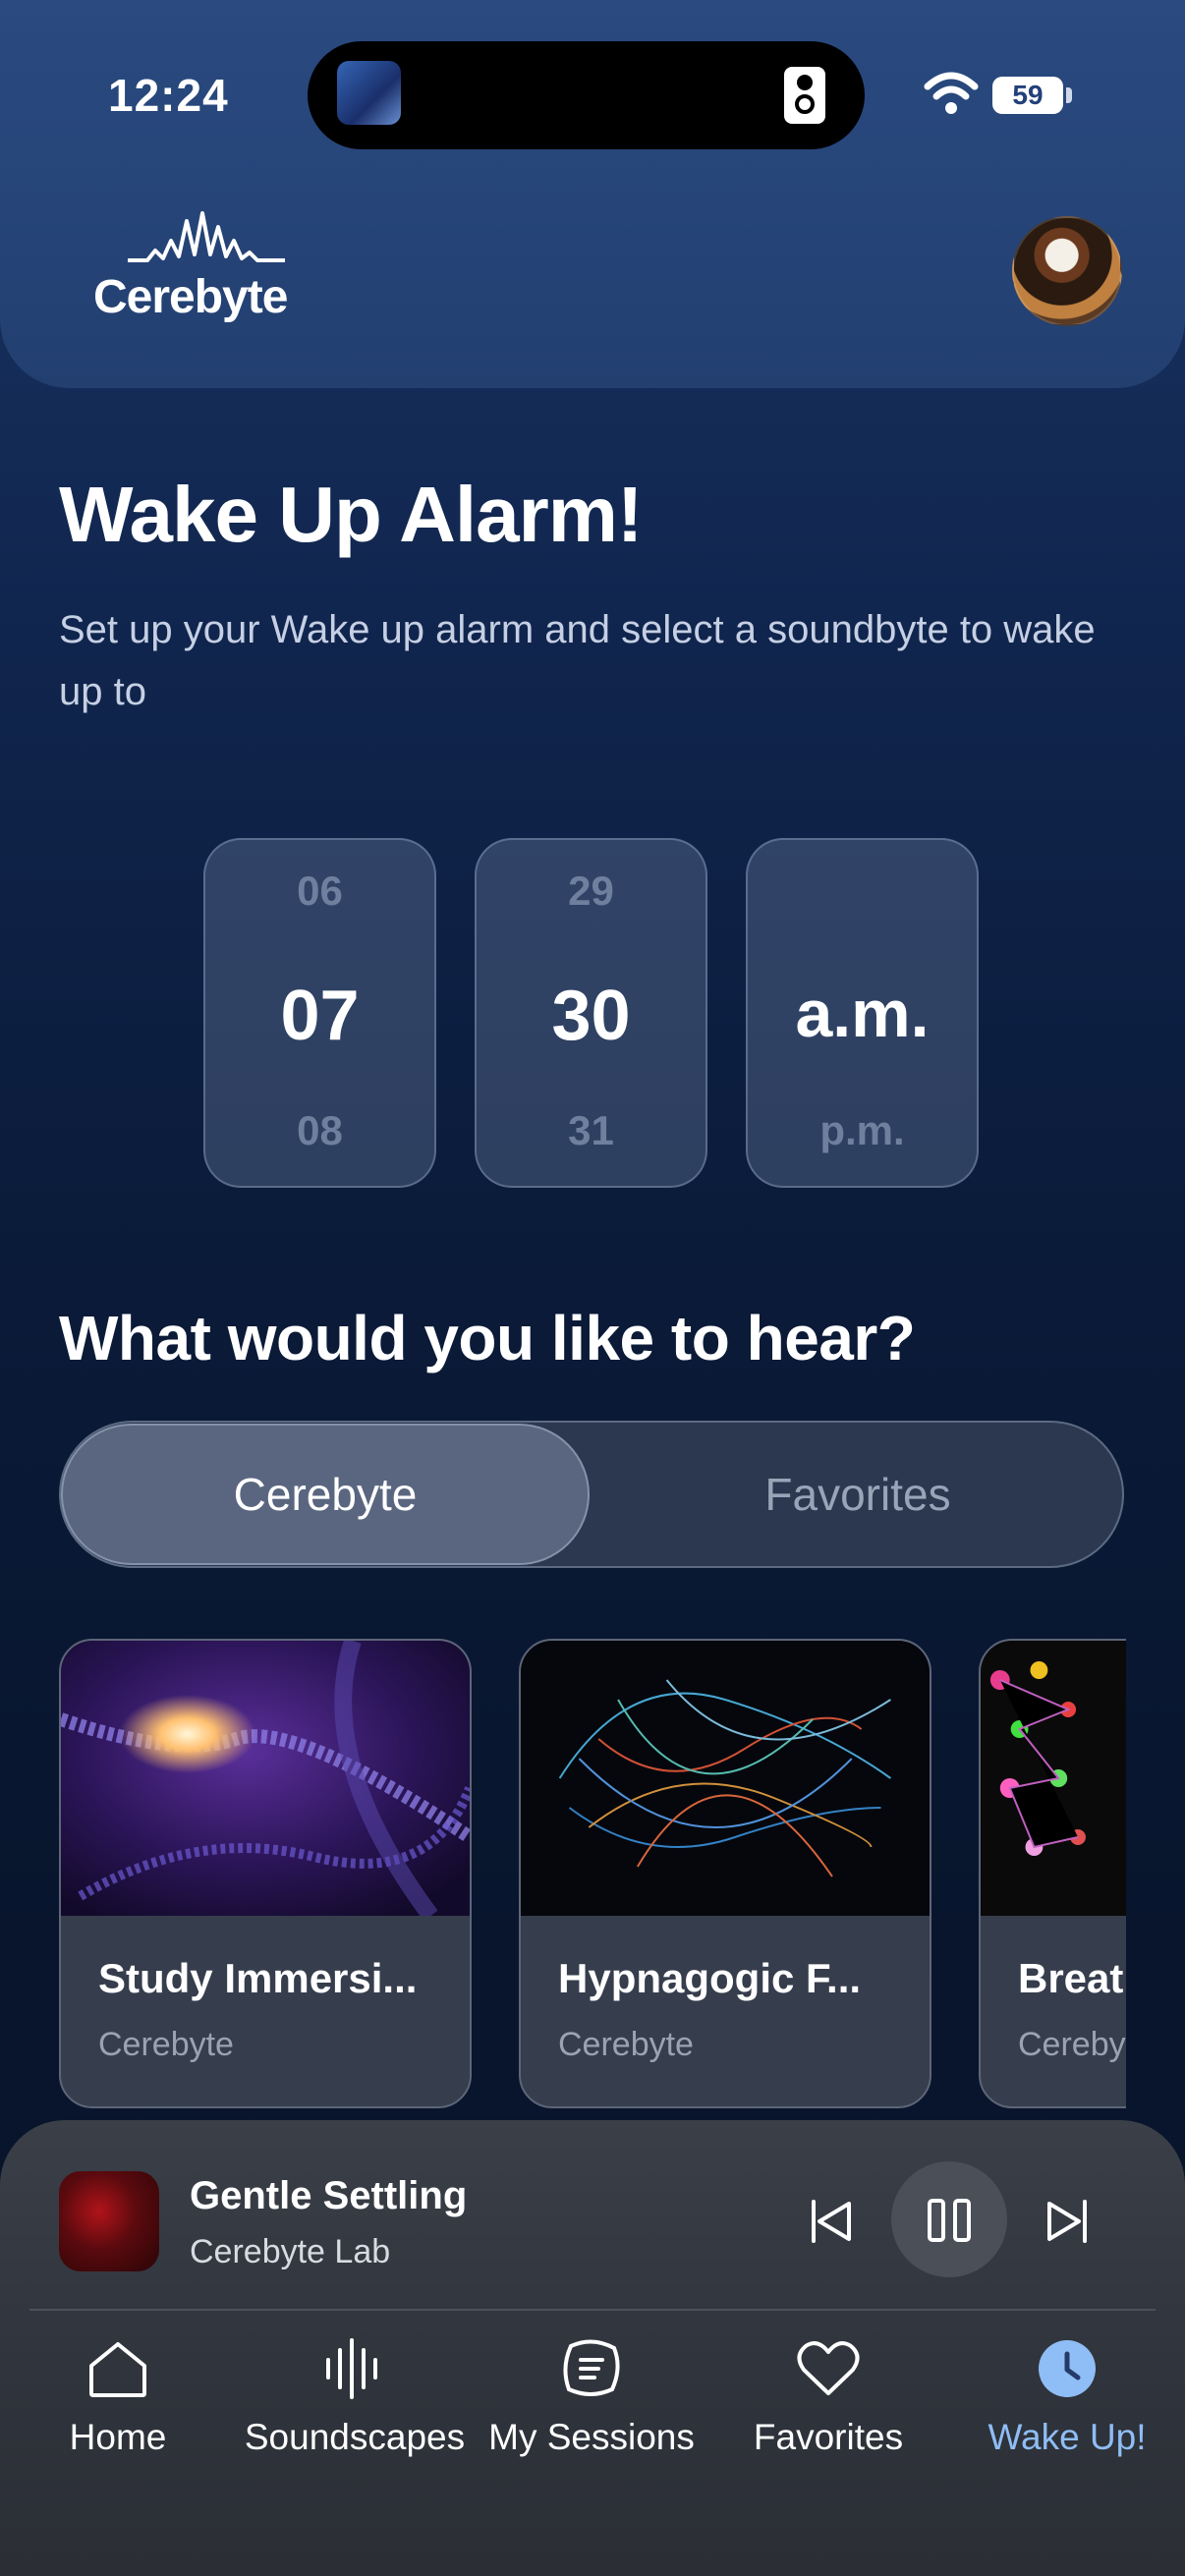 This screenshot has width=1185, height=2576. Describe the element at coordinates (320, 891) in the screenshot. I see `hour-prev: 06` at that location.